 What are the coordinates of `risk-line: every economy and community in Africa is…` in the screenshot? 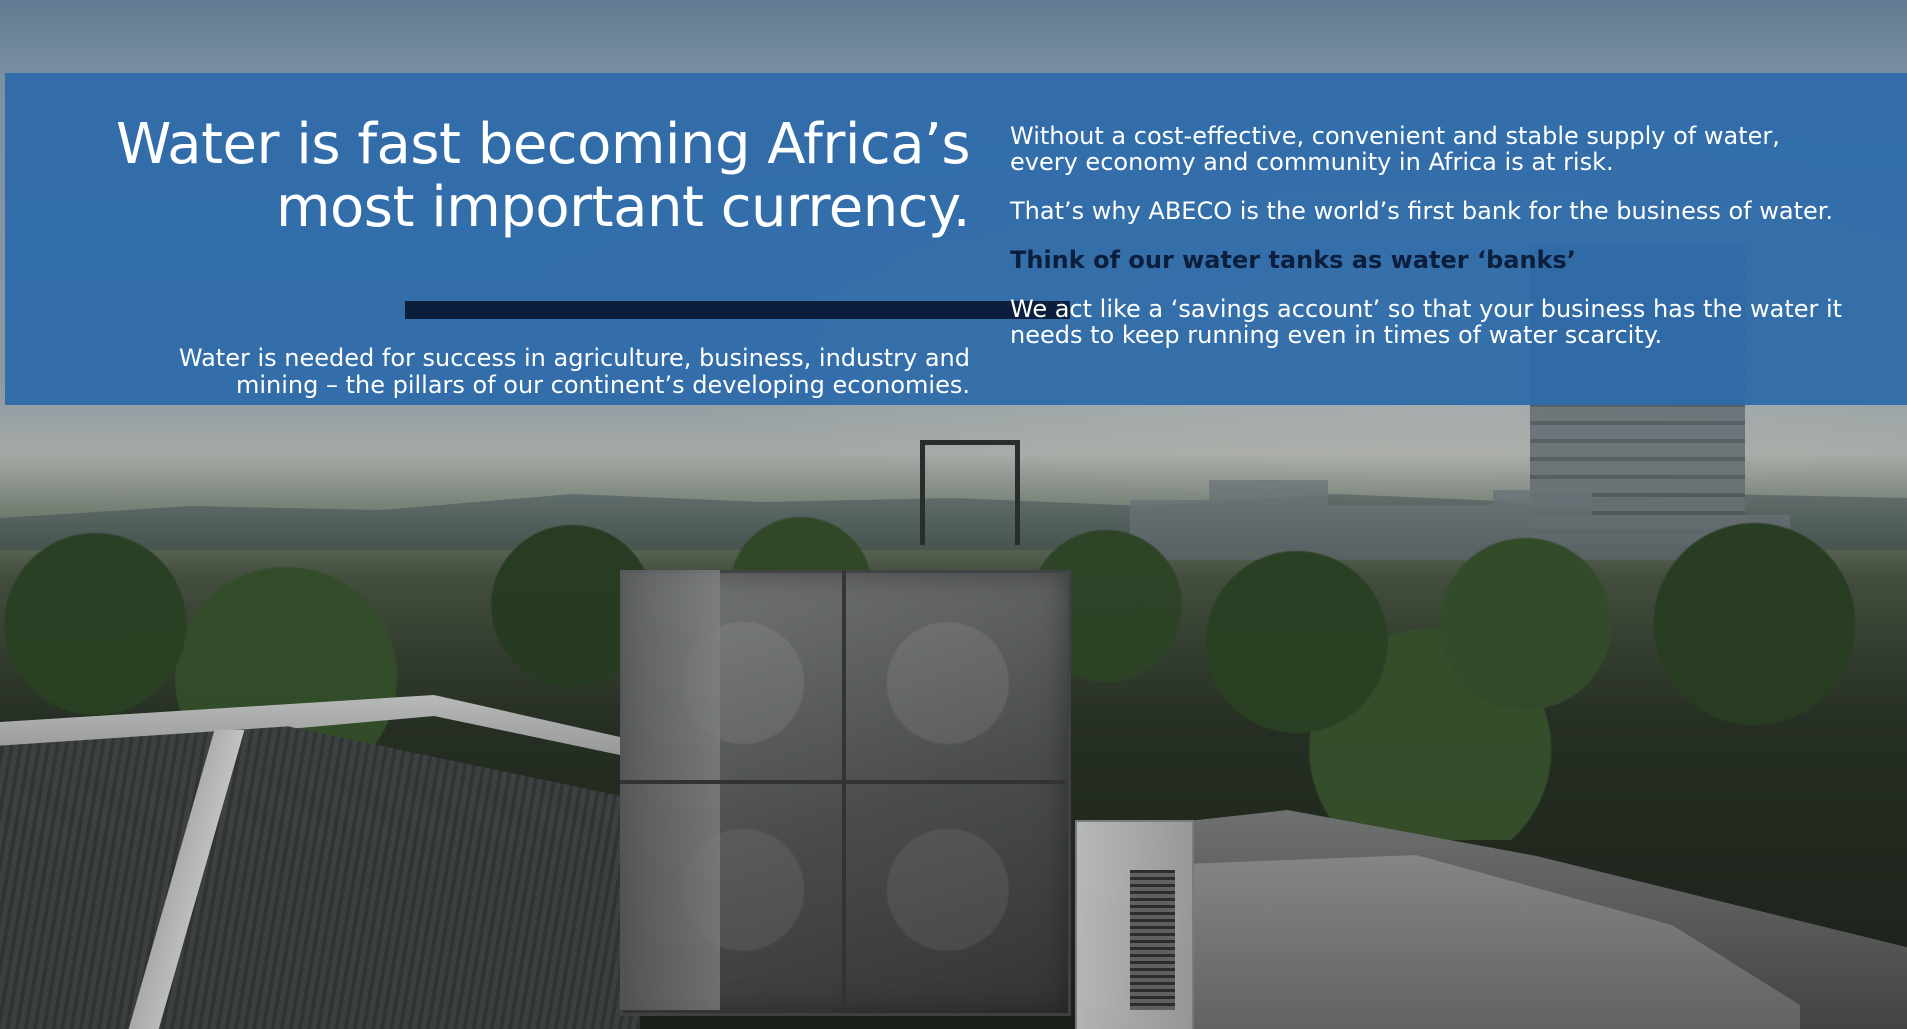 It's located at (1312, 162).